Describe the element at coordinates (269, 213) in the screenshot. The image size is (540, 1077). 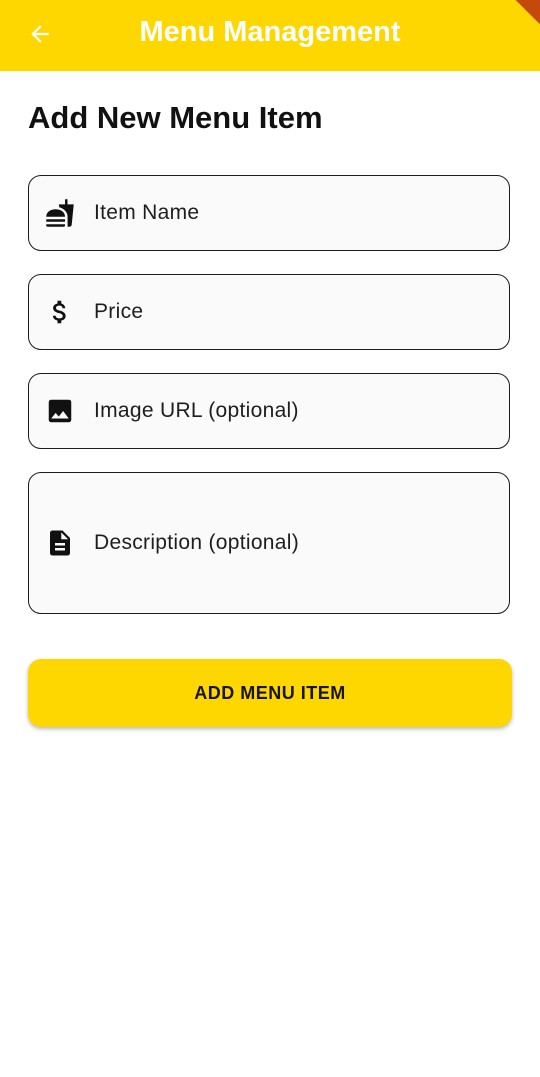
I see `item-name-field: Item Name` at that location.